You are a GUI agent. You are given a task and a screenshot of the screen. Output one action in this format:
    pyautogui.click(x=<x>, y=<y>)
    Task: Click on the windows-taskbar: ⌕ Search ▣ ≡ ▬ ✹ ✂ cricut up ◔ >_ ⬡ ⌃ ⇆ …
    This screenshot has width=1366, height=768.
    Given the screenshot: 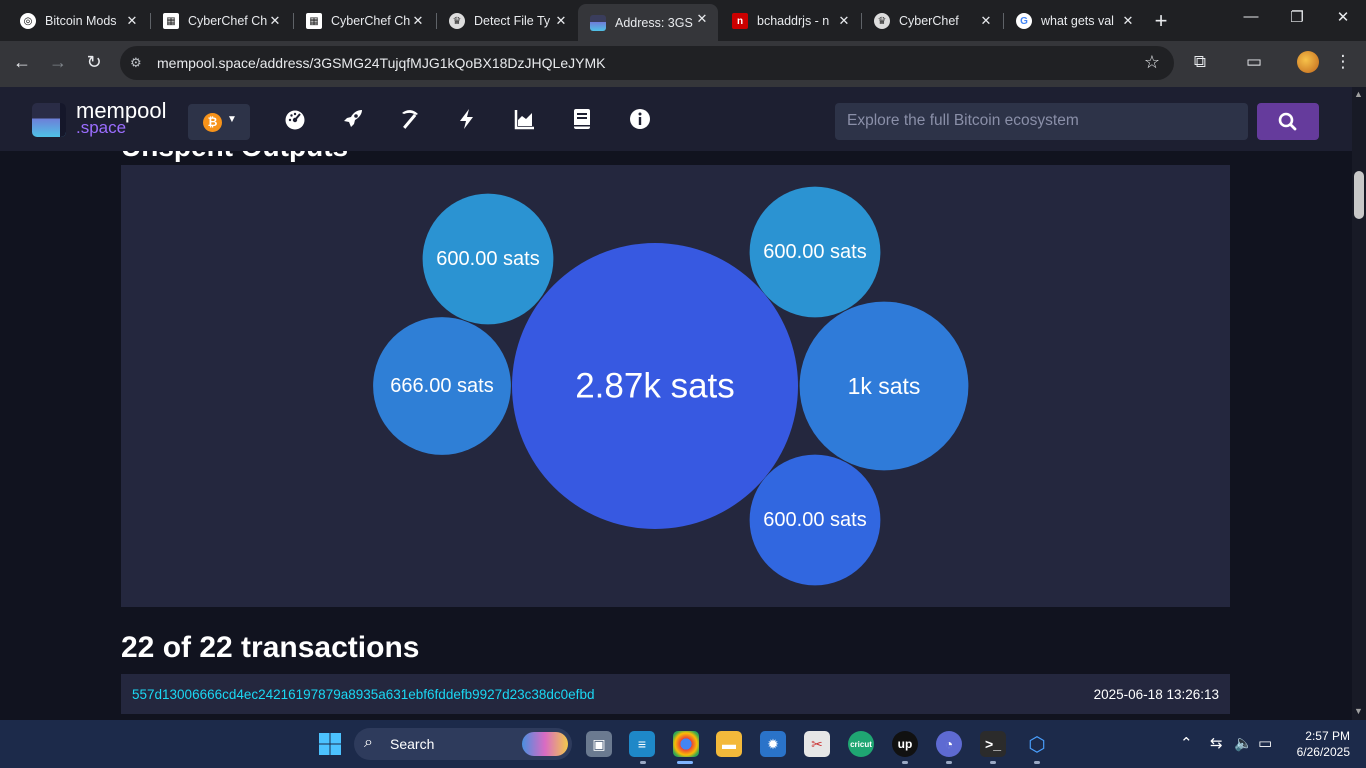 What is the action you would take?
    pyautogui.click(x=683, y=744)
    